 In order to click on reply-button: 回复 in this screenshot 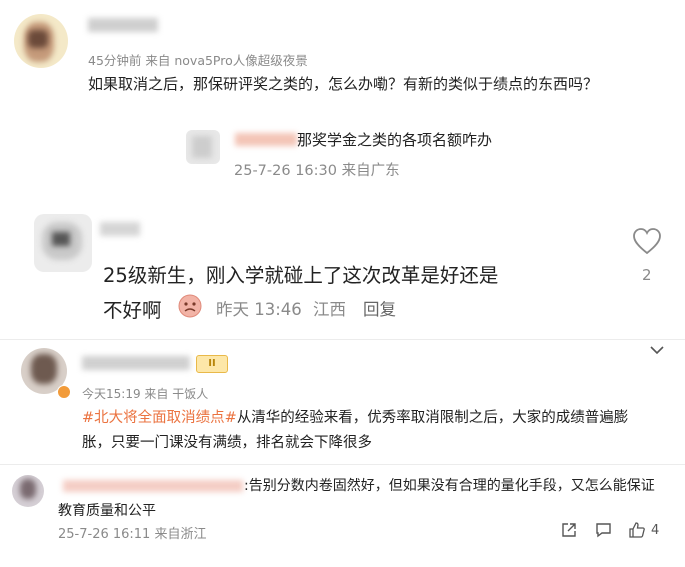, I will do `click(379, 308)`.